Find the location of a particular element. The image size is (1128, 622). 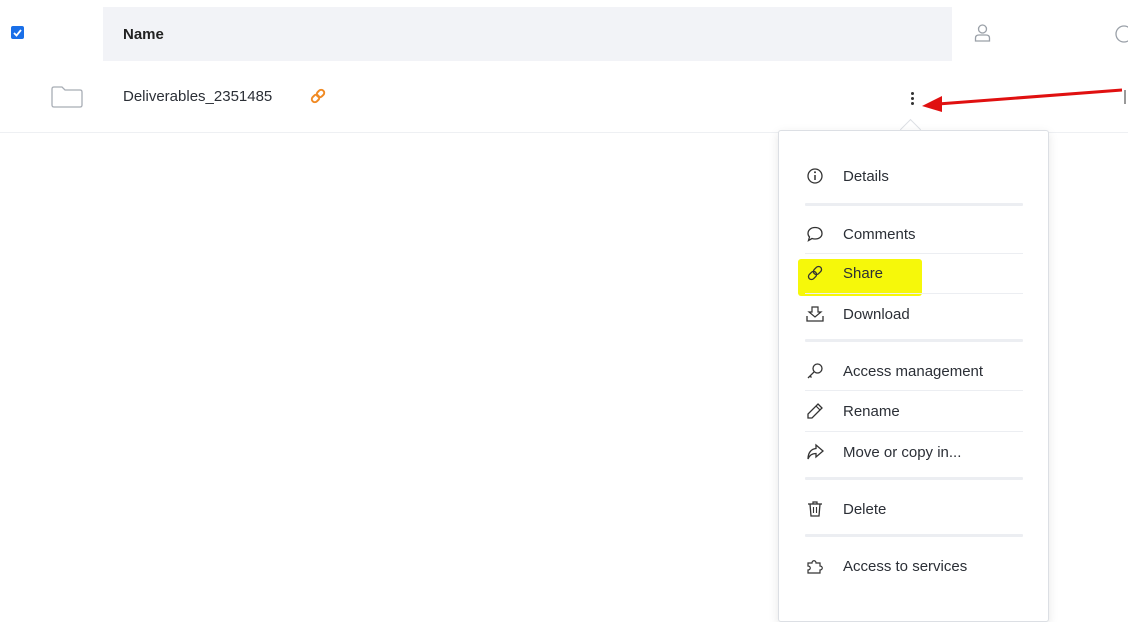

file-name: Deliverables_2351485 is located at coordinates (197, 96).